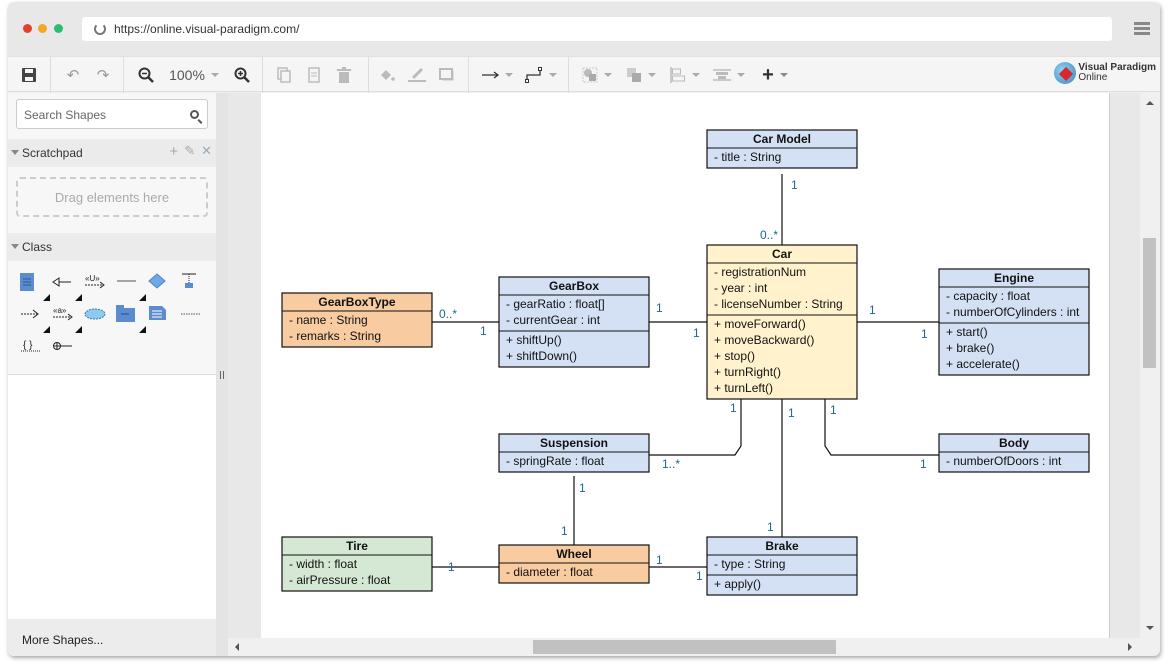 The height and width of the screenshot is (665, 1170). What do you see at coordinates (194, 75) in the screenshot?
I see `zoom-level-dropdown: 100%` at bounding box center [194, 75].